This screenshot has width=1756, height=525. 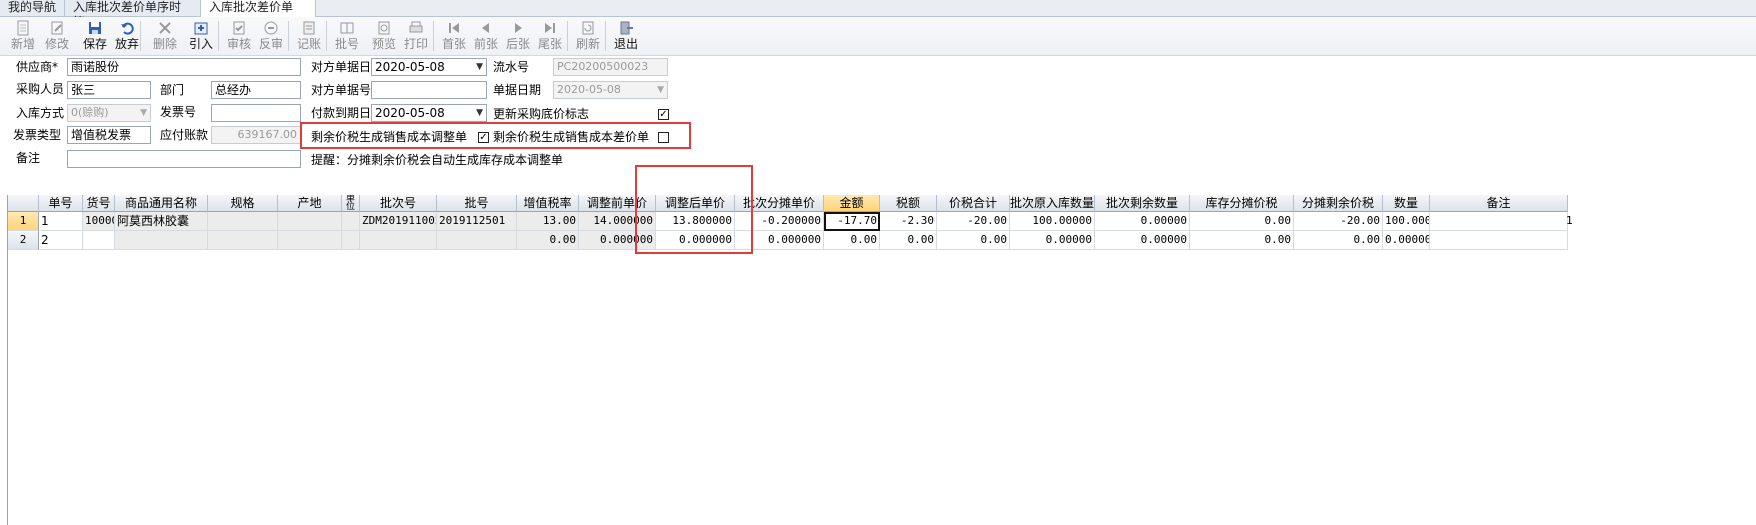 I want to click on grid-cell-12: 0.00, so click(x=852, y=240).